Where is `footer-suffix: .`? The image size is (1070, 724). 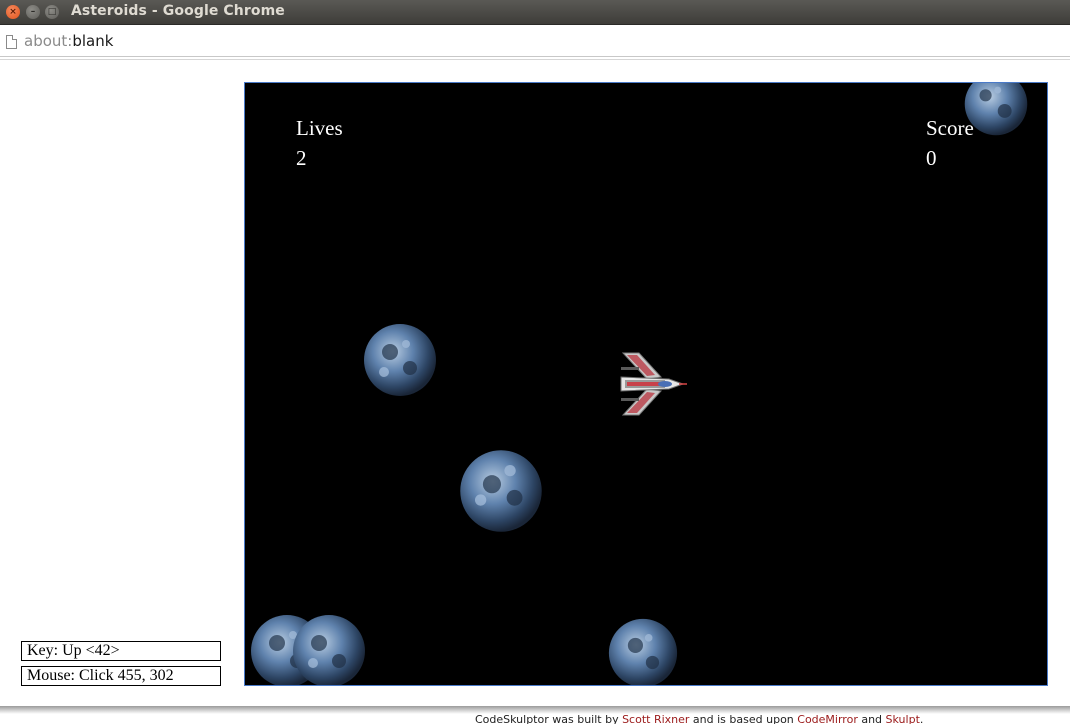
footer-suffix: . is located at coordinates (921, 718).